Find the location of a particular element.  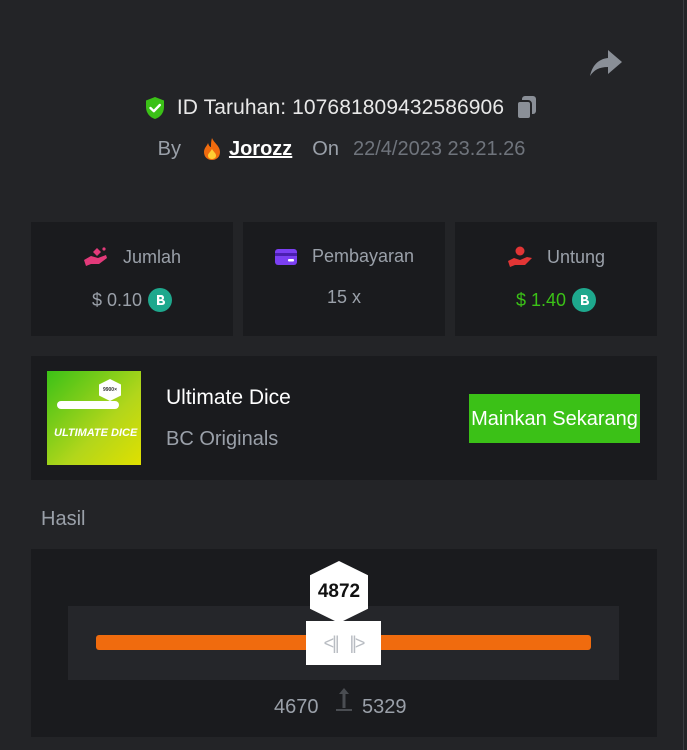

slider-handle: <|| ||> is located at coordinates (343, 643).